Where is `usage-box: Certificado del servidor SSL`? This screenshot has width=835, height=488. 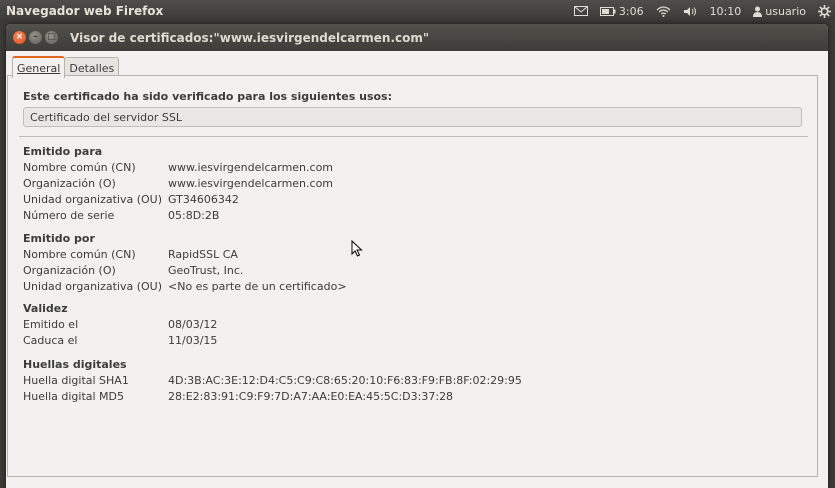
usage-box: Certificado del servidor SSL is located at coordinates (412, 117).